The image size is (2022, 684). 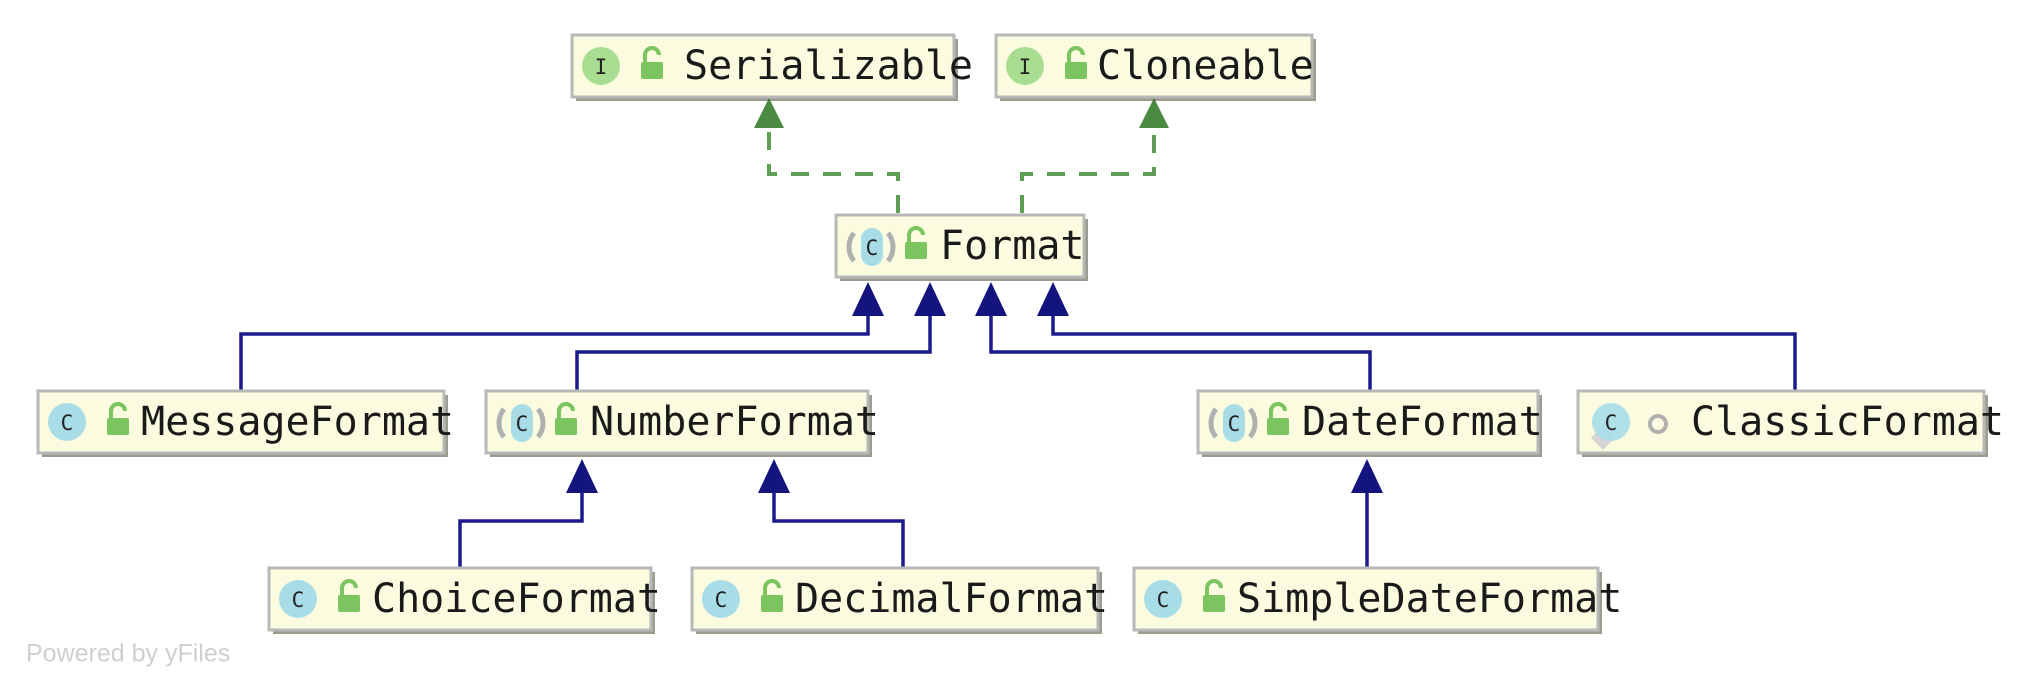 I want to click on node-cloneable: I Cloneable, so click(x=1155, y=67).